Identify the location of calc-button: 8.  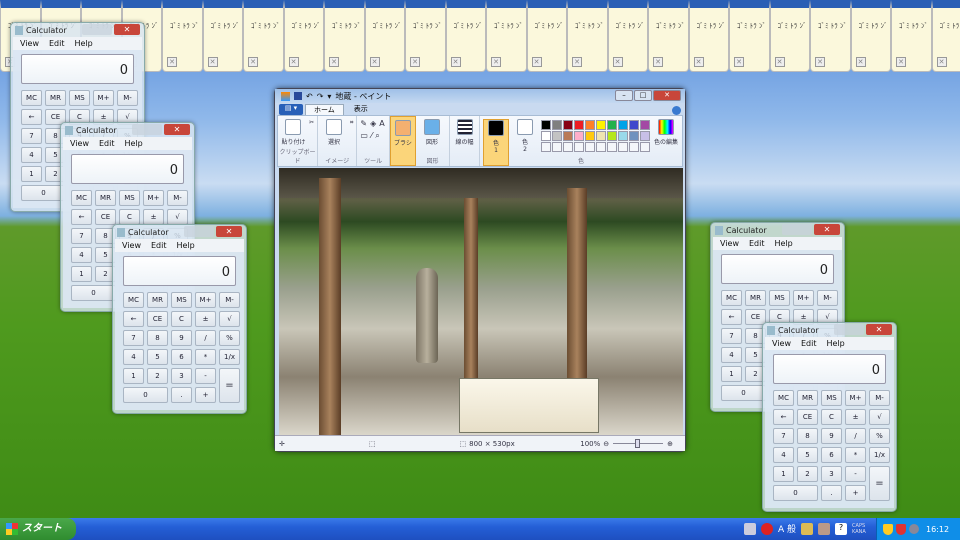
(807, 436).